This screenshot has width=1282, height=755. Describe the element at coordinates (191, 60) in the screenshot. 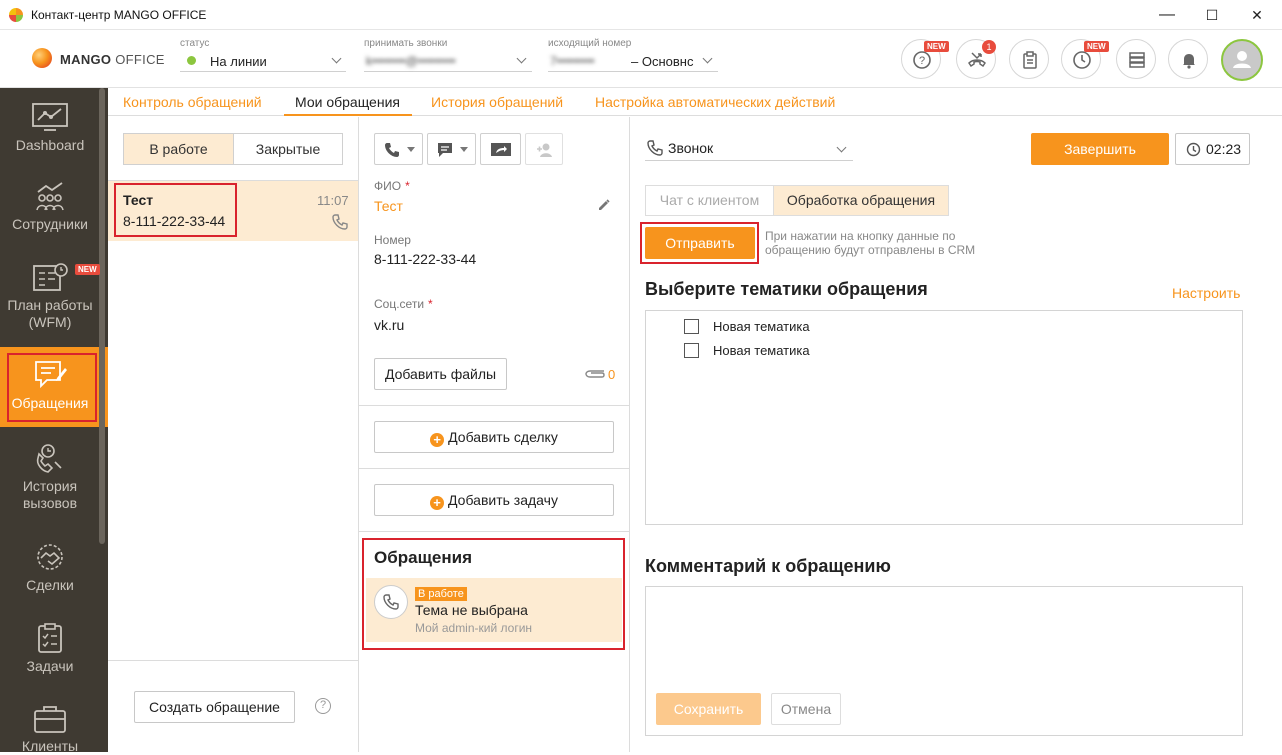

I see `status-dot-icon` at that location.